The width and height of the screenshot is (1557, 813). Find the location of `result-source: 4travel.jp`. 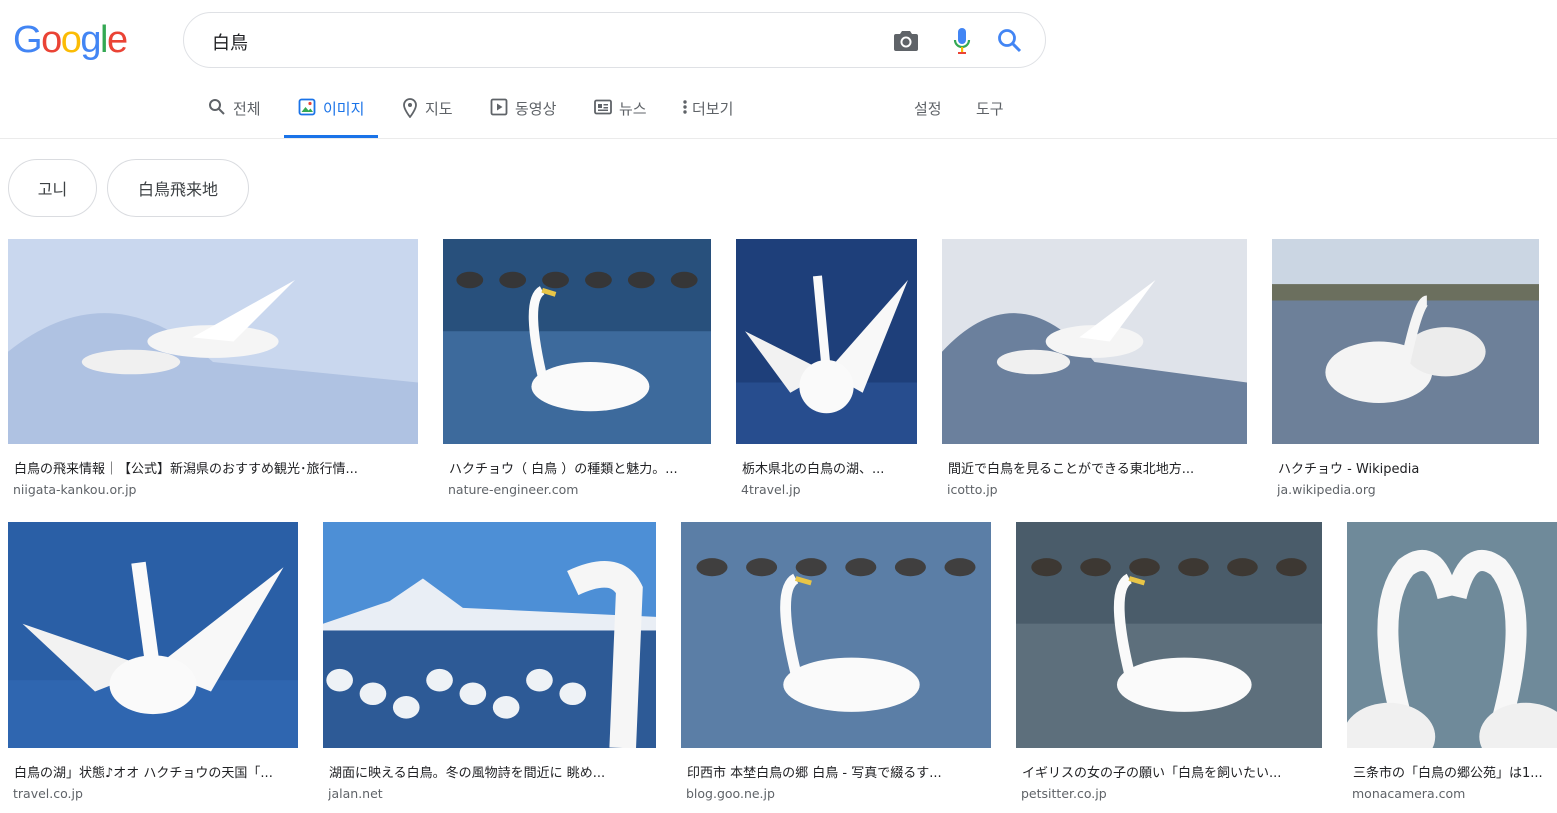

result-source: 4travel.jp is located at coordinates (771, 489).